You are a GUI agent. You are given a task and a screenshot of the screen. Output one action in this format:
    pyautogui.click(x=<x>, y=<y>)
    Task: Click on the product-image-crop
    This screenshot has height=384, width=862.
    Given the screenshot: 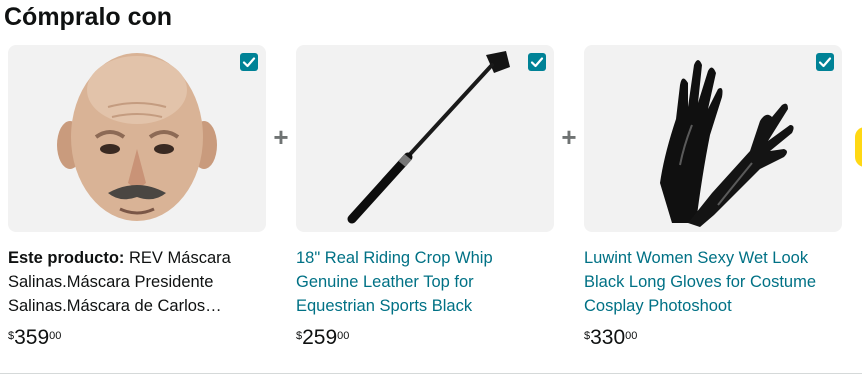 What is the action you would take?
    pyautogui.click(x=425, y=138)
    